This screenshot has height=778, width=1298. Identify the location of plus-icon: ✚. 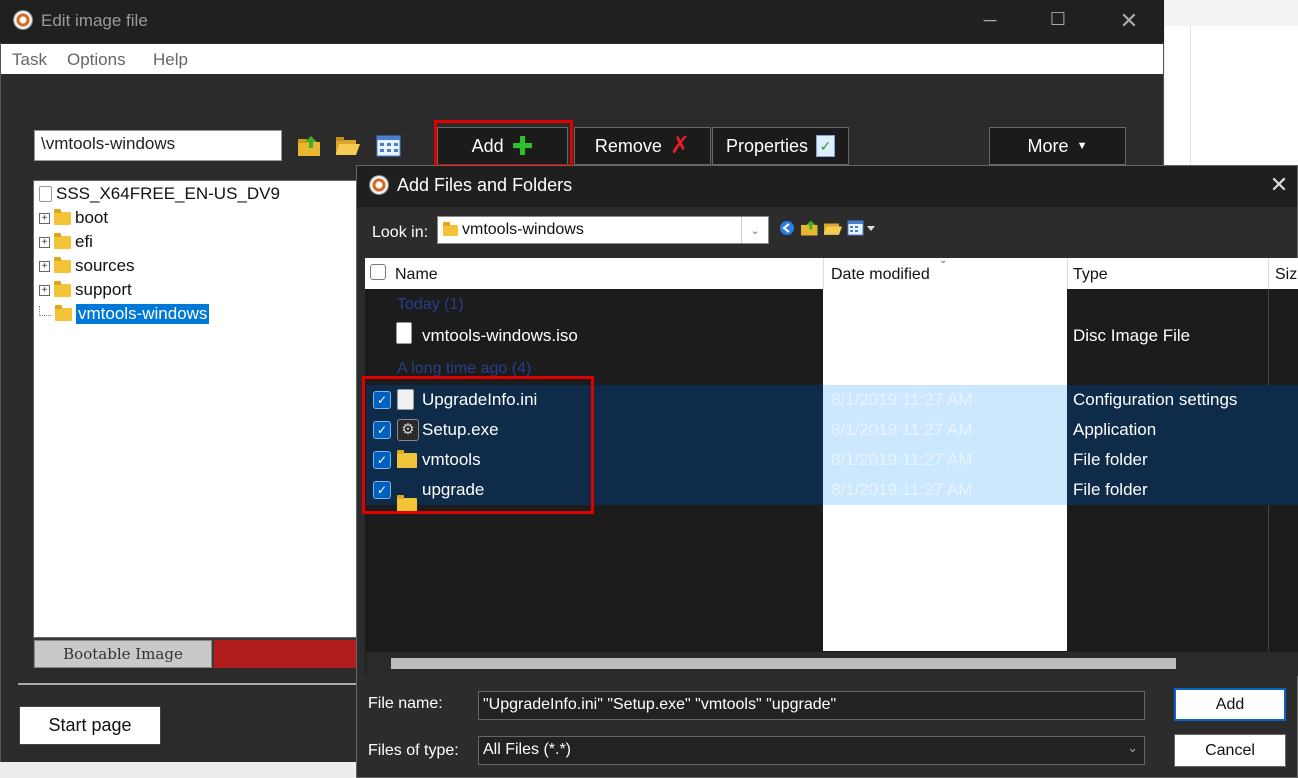
(522, 146).